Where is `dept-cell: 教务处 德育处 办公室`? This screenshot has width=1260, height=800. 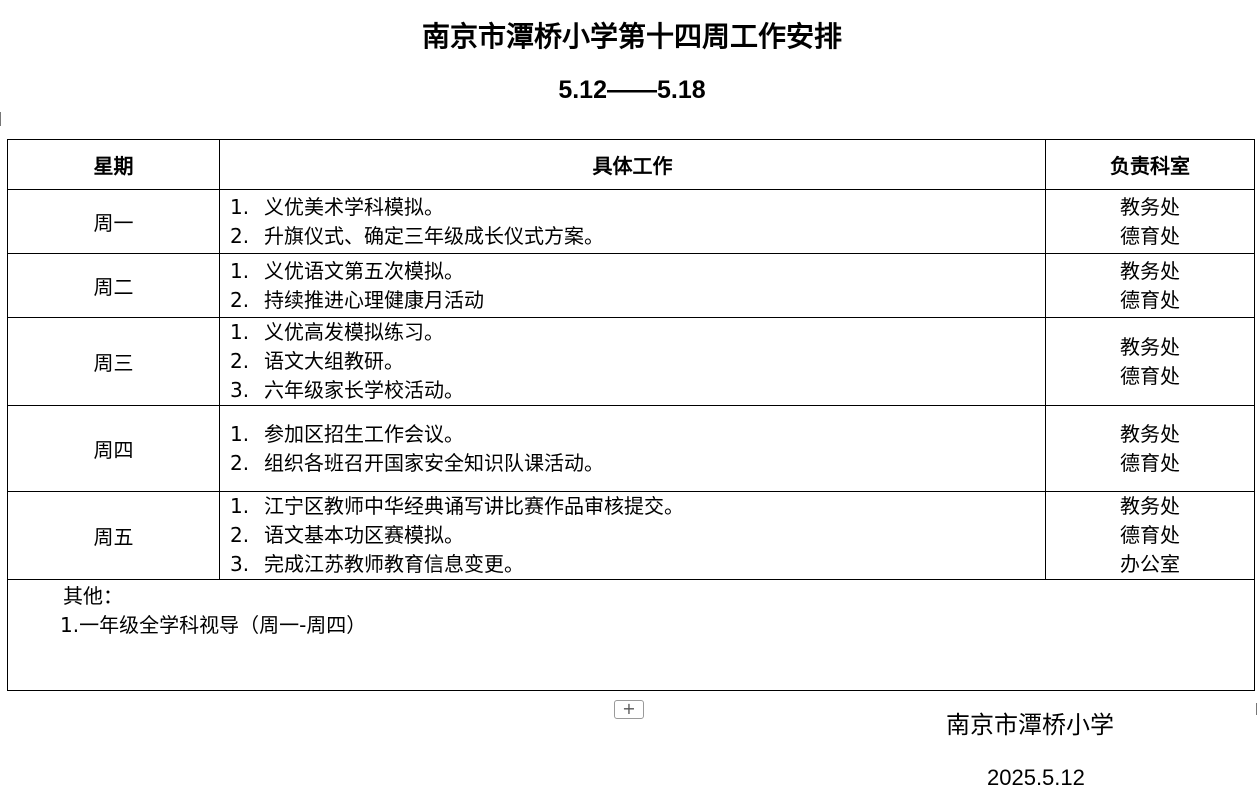 dept-cell: 教务处 德育处 办公室 is located at coordinates (1150, 535).